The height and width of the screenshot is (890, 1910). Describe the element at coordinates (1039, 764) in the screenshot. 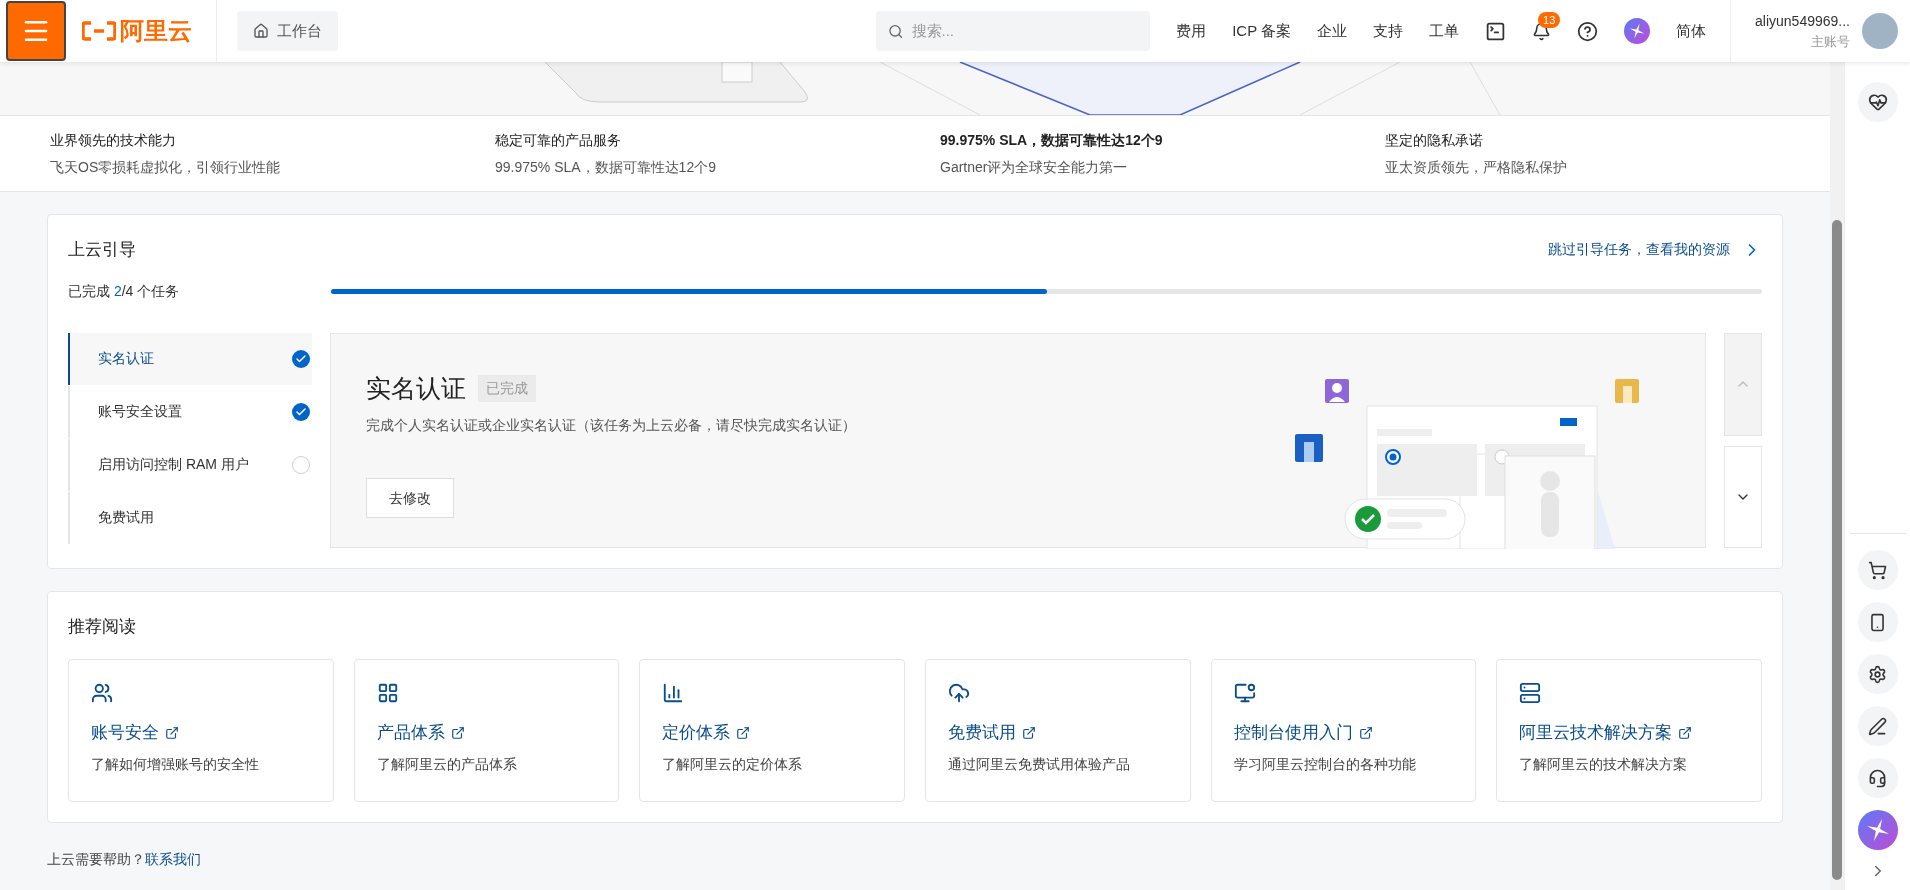

I see `article-description: 通过阿里云免费试用体验产品` at that location.